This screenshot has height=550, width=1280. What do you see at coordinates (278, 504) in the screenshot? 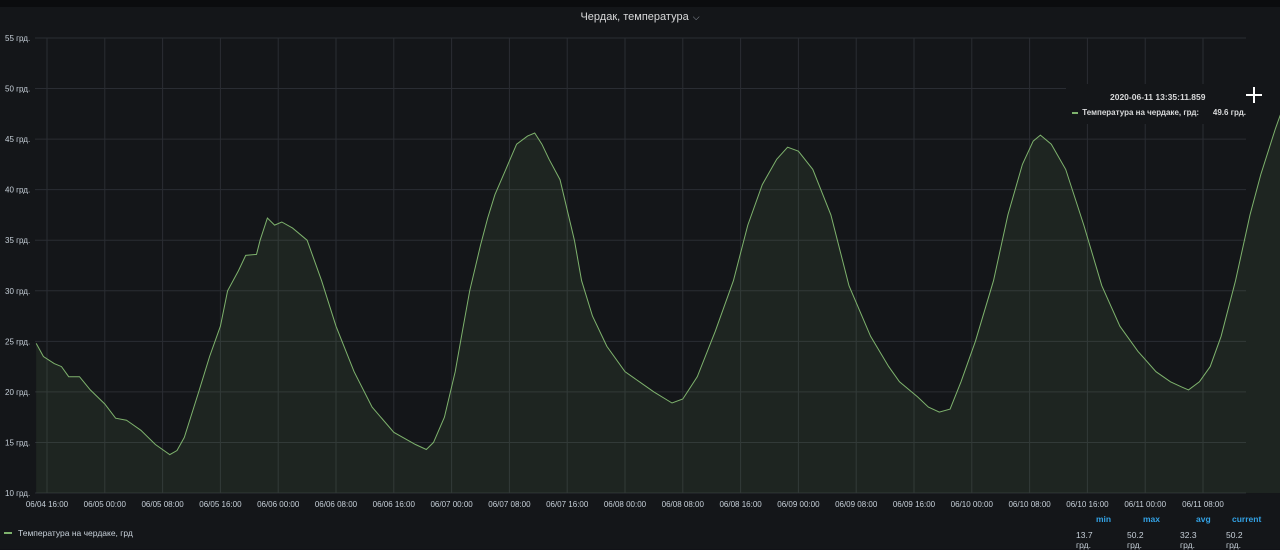
I see `x-tick-label: 06/06 00:00` at bounding box center [278, 504].